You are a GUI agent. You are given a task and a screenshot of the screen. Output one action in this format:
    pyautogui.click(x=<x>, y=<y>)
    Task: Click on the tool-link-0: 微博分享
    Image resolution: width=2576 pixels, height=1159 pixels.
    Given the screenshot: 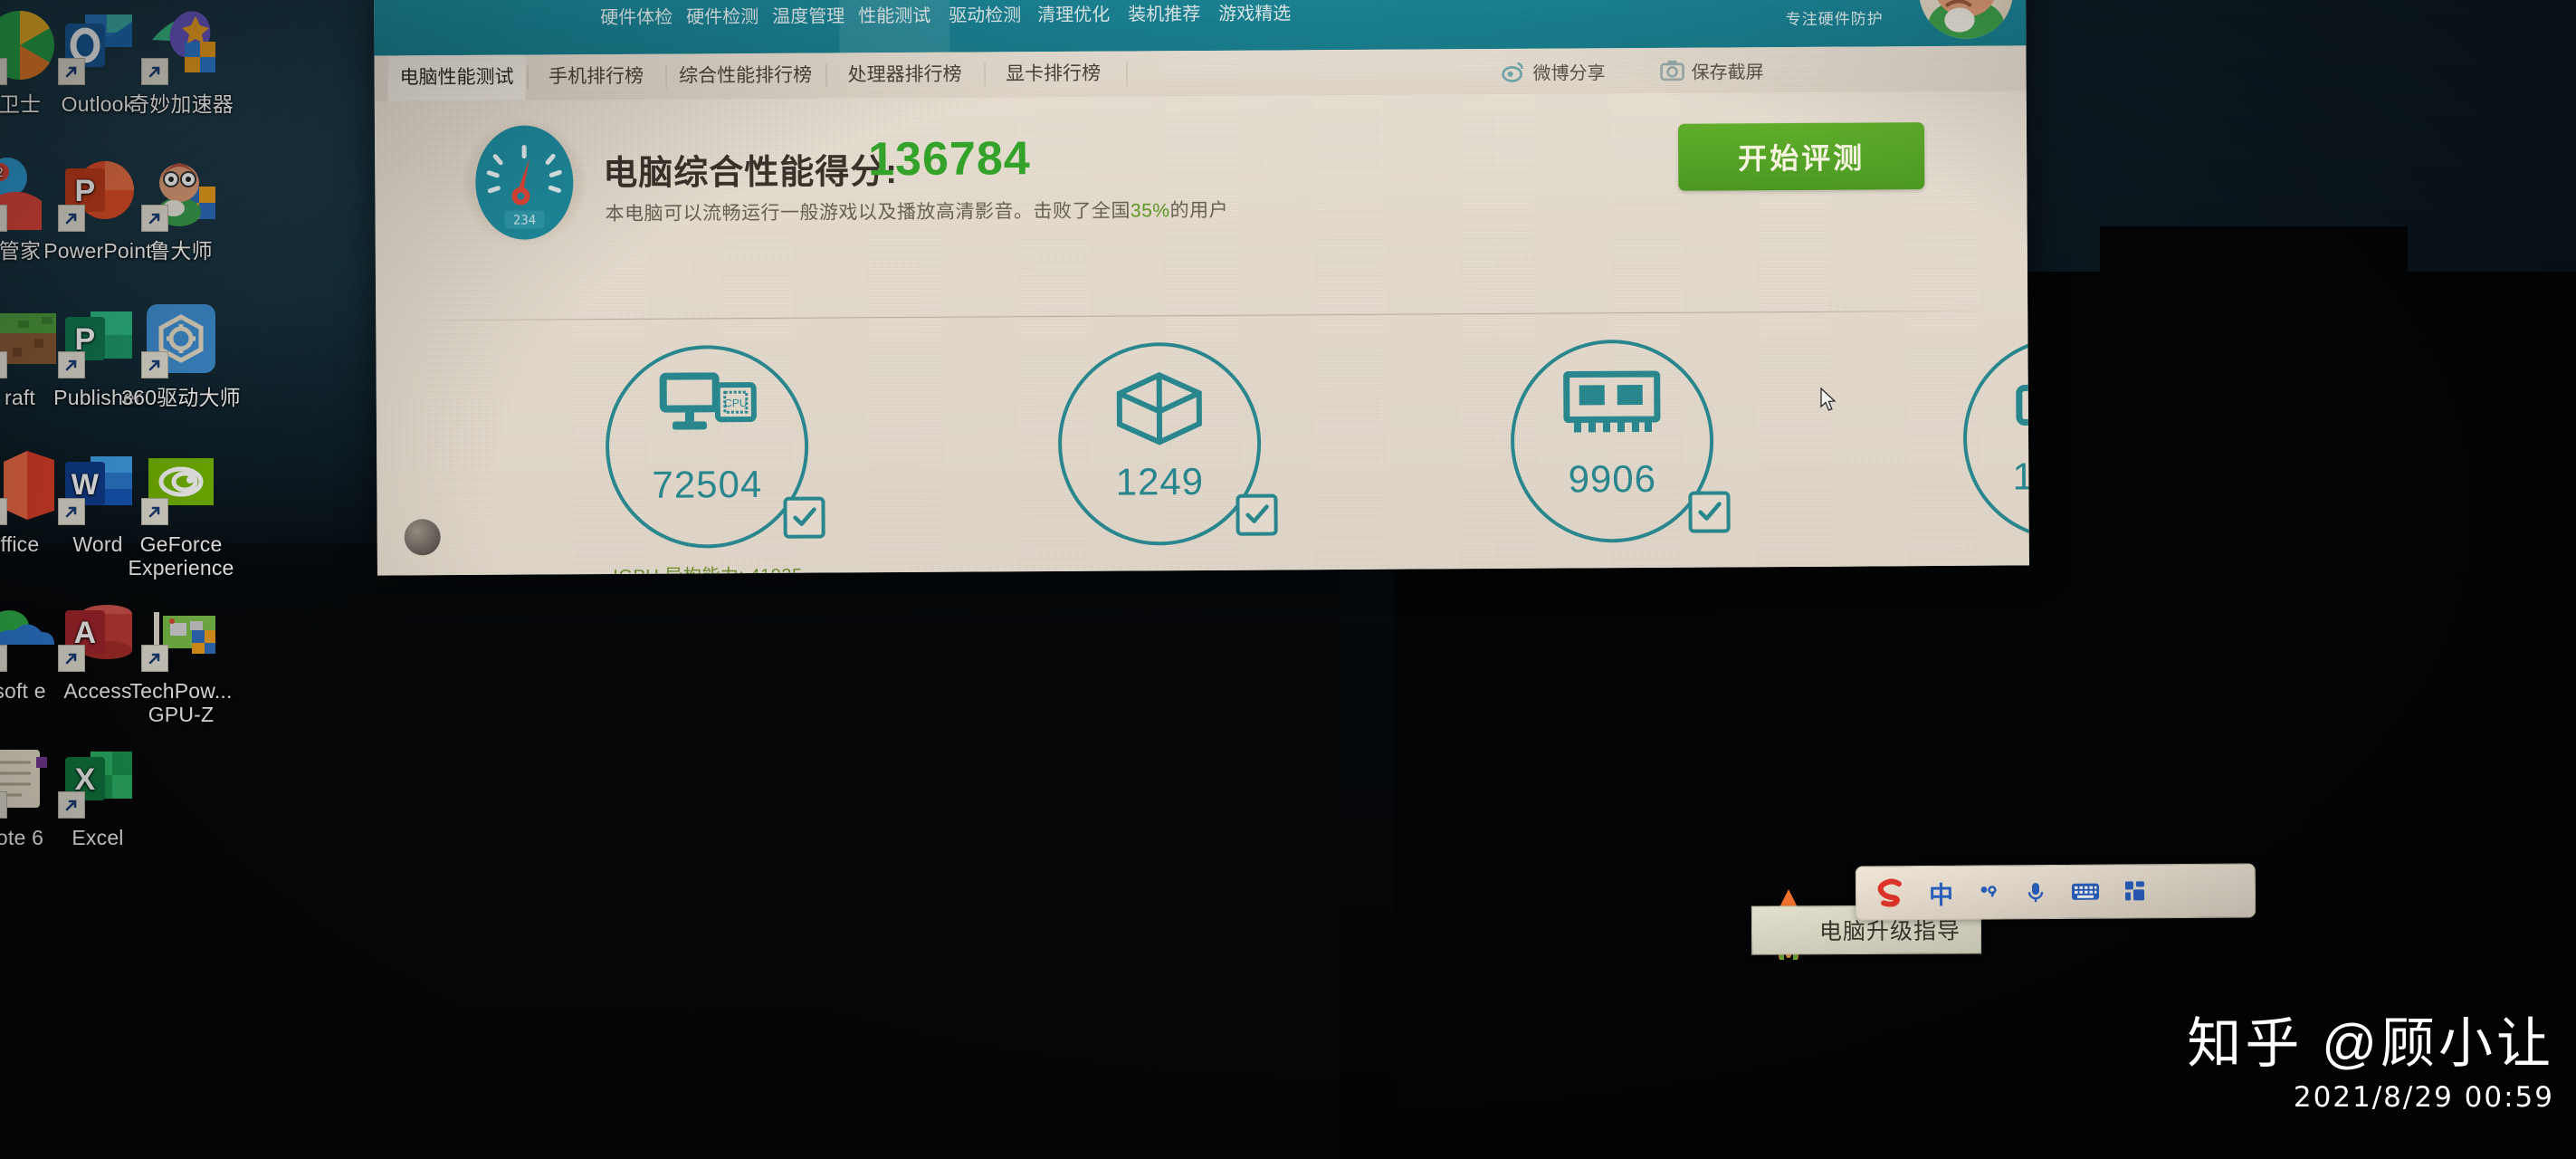 What is the action you would take?
    pyautogui.click(x=1554, y=71)
    